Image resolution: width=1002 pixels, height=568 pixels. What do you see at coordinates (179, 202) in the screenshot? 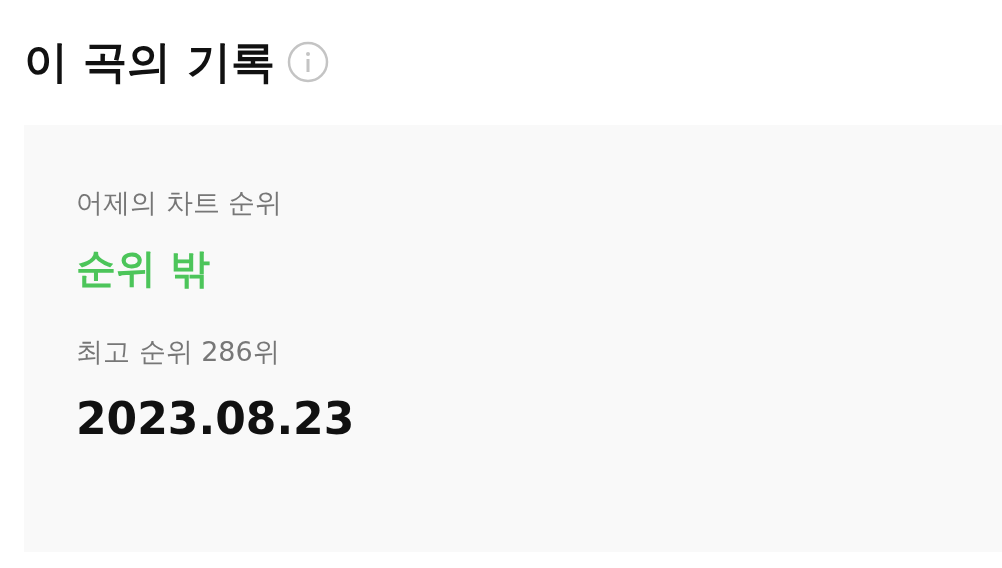
I see `yesterday-rank-label: 어제의 차트 순위` at bounding box center [179, 202].